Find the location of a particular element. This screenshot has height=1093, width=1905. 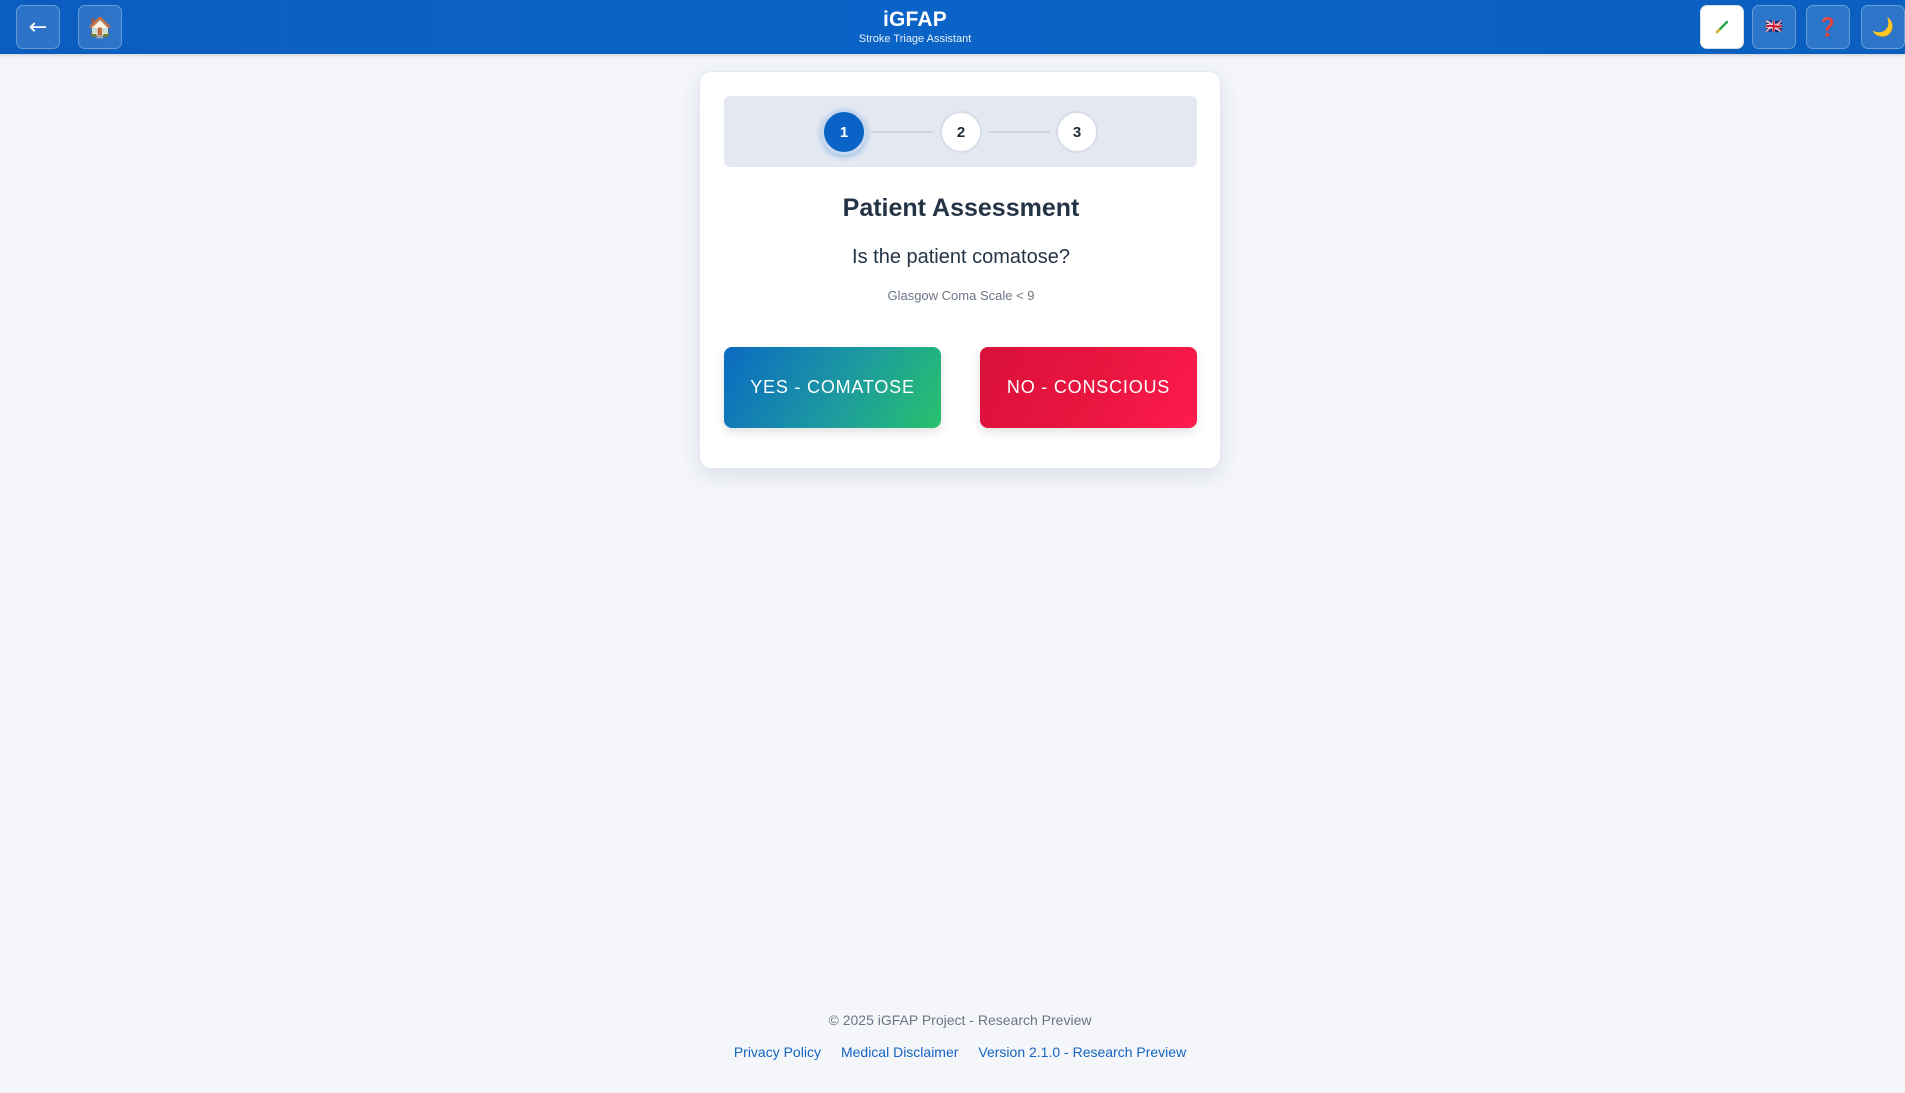

theme-button is located at coordinates (1722, 27).